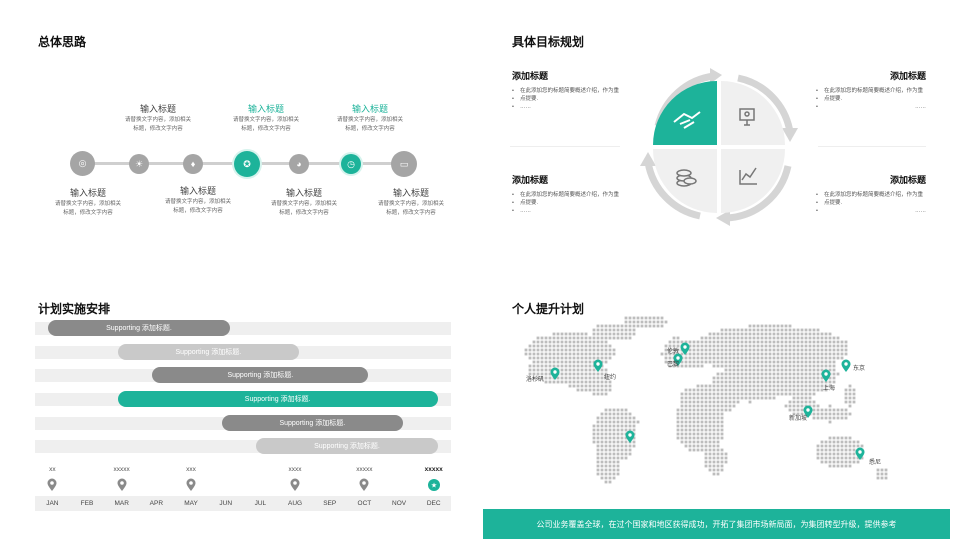 Image resolution: width=960 pixels, height=548 pixels. What do you see at coordinates (82, 163) in the screenshot?
I see `target-icon: ◎` at bounding box center [82, 163].